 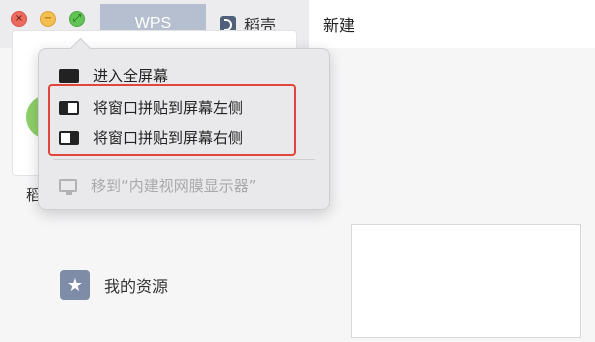 I want to click on close-icon: ×, so click(x=19, y=18).